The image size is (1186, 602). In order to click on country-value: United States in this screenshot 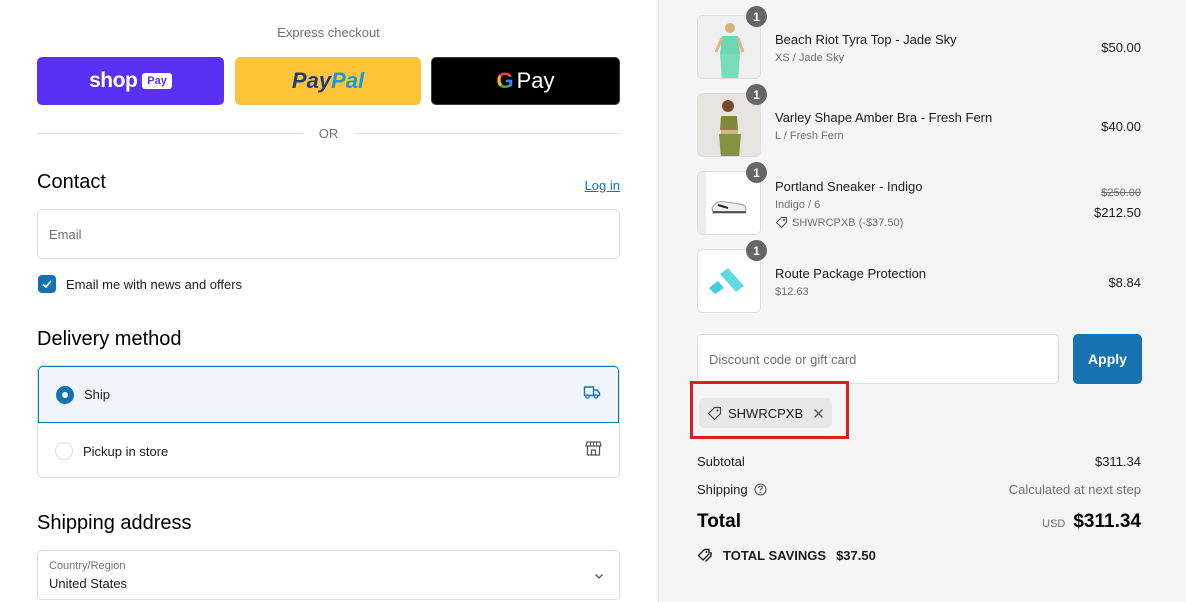, I will do `click(88, 583)`.